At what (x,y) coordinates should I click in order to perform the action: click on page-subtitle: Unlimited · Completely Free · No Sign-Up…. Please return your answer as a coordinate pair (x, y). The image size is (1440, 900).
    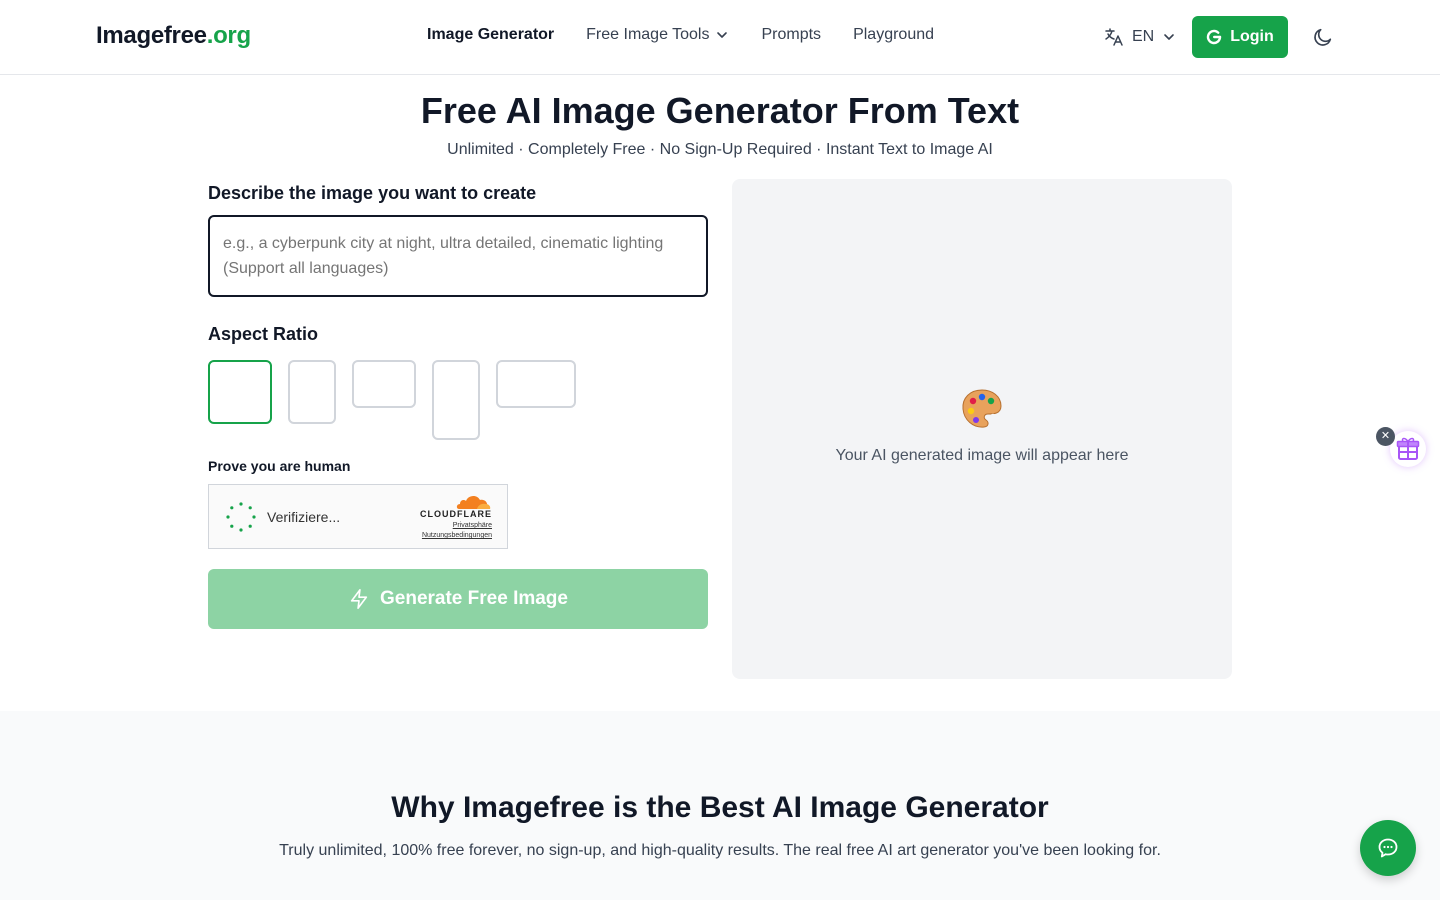
    Looking at the image, I should click on (720, 149).